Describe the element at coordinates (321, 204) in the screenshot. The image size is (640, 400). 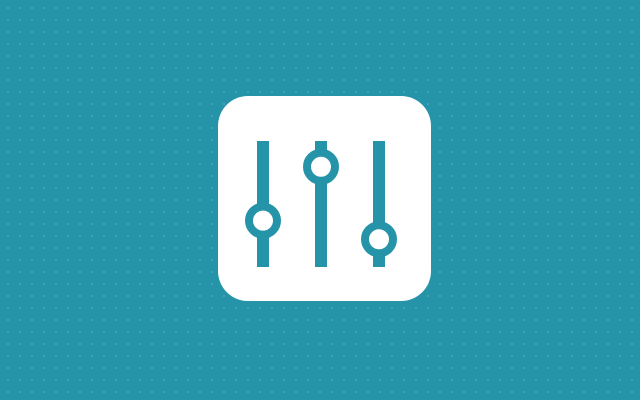
I see `equalizer-sliders-icon` at that location.